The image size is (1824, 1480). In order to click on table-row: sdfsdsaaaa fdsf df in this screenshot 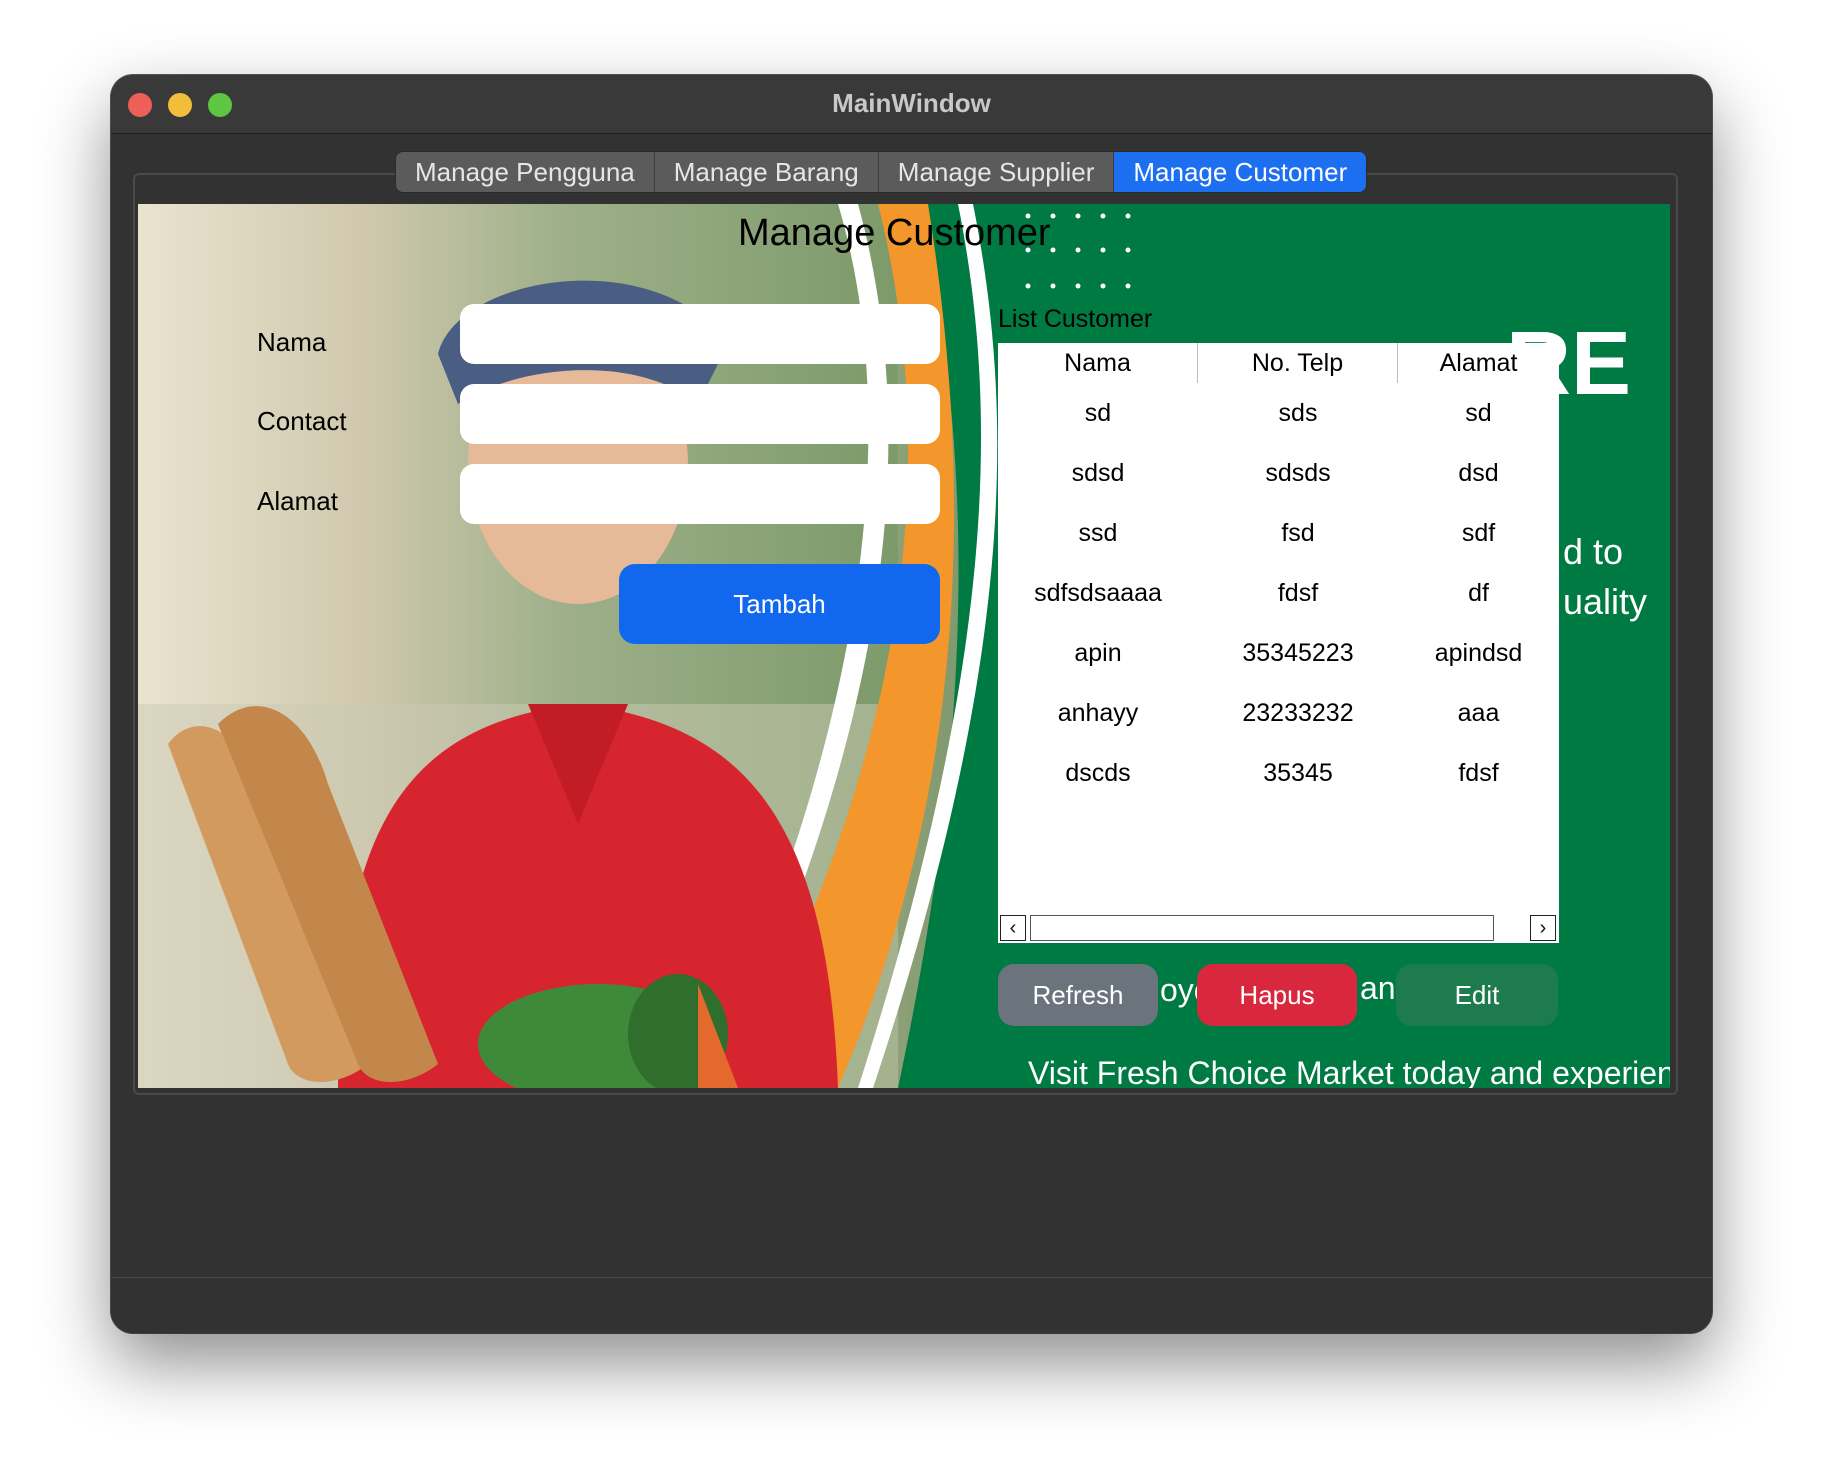, I will do `click(1278, 593)`.